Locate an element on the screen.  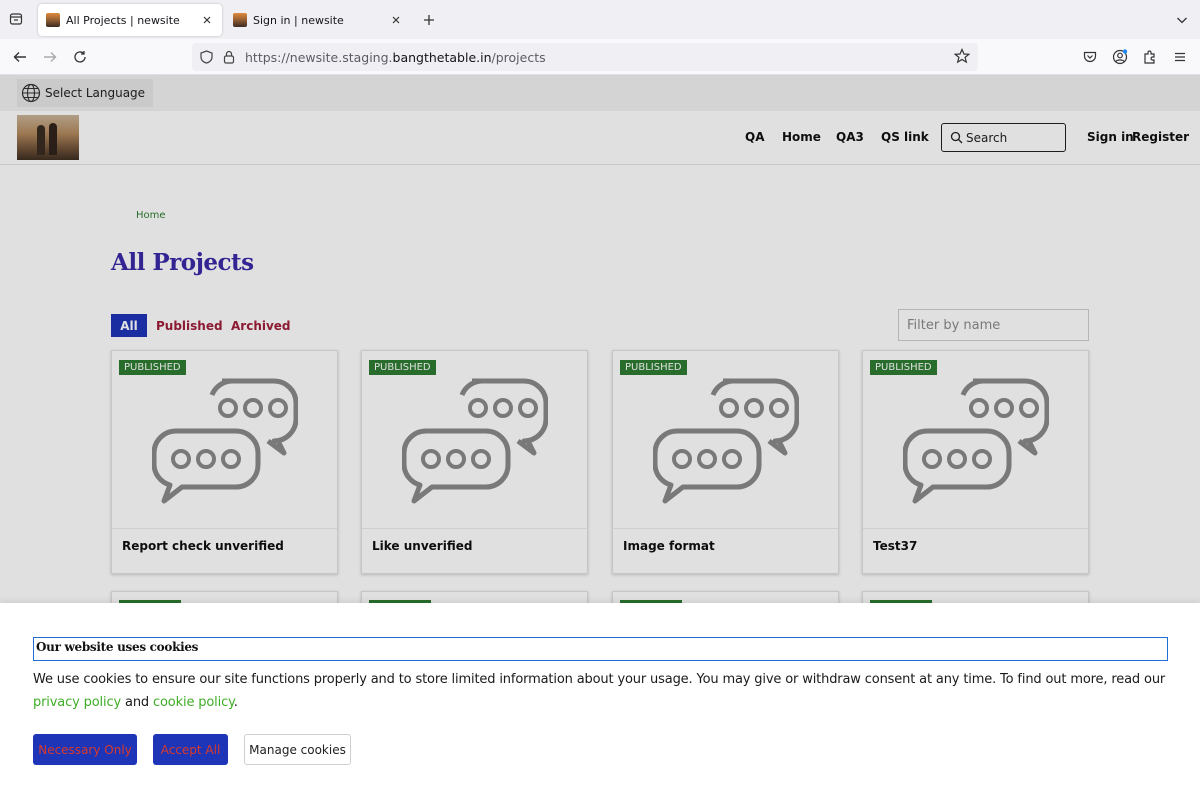
url-host: bangthetable.in is located at coordinates (442, 57).